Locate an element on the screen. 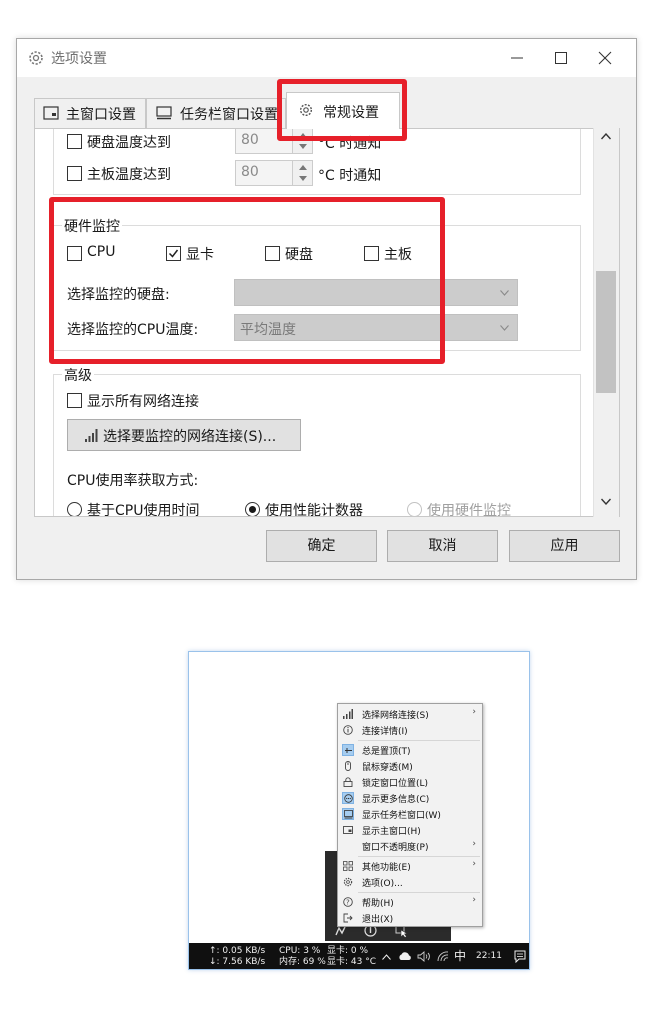 The image size is (656, 1013). mouse-icon is located at coordinates (348, 766).